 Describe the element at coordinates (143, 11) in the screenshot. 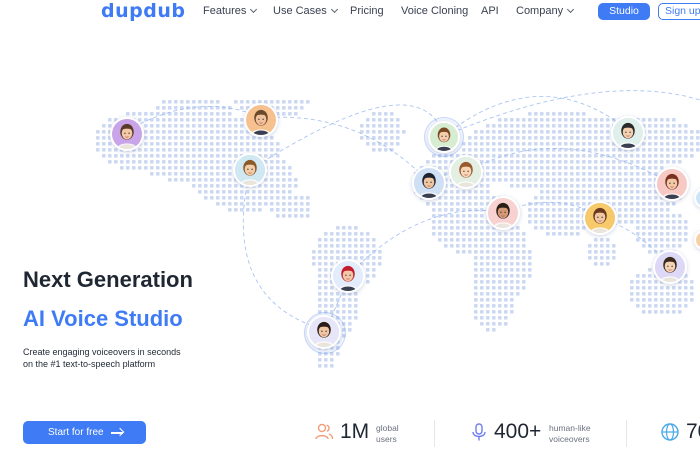

I see `dupdub-logo: dupdub` at that location.